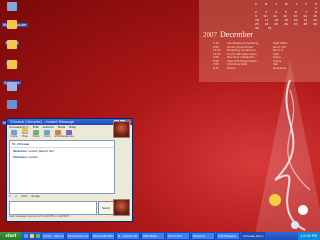 The width and height of the screenshot is (320, 240). I want to click on network-icon, so click(12, 104).